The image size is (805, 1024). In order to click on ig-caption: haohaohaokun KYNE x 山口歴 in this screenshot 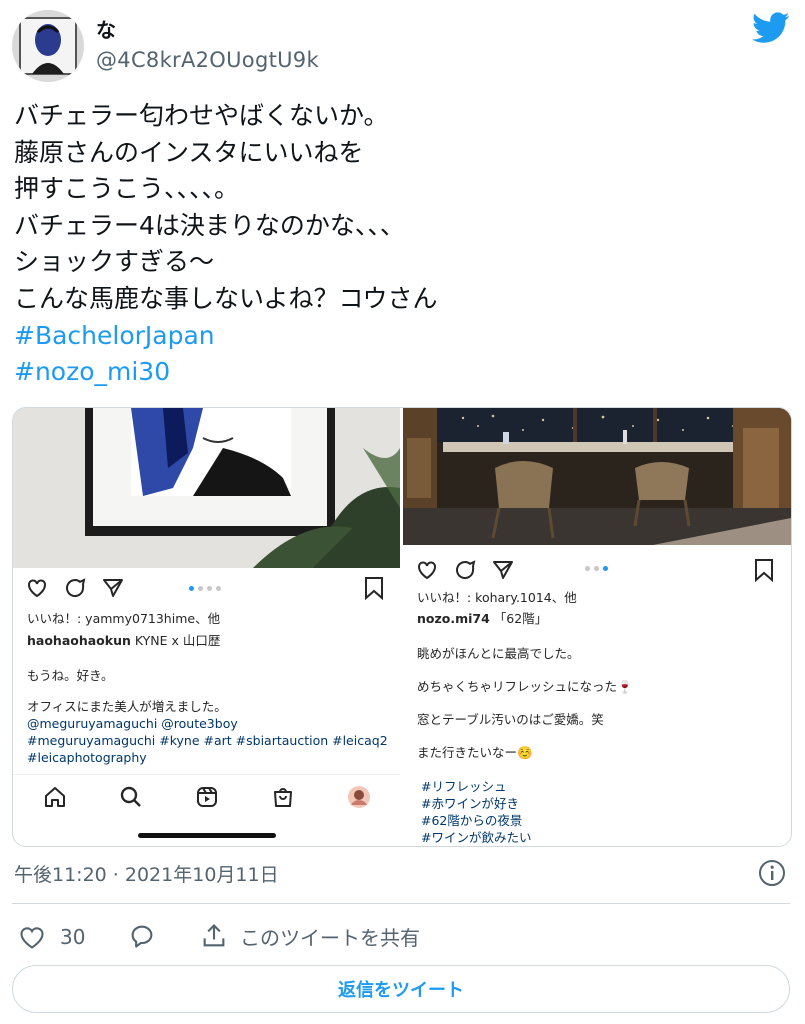, I will do `click(123, 640)`.